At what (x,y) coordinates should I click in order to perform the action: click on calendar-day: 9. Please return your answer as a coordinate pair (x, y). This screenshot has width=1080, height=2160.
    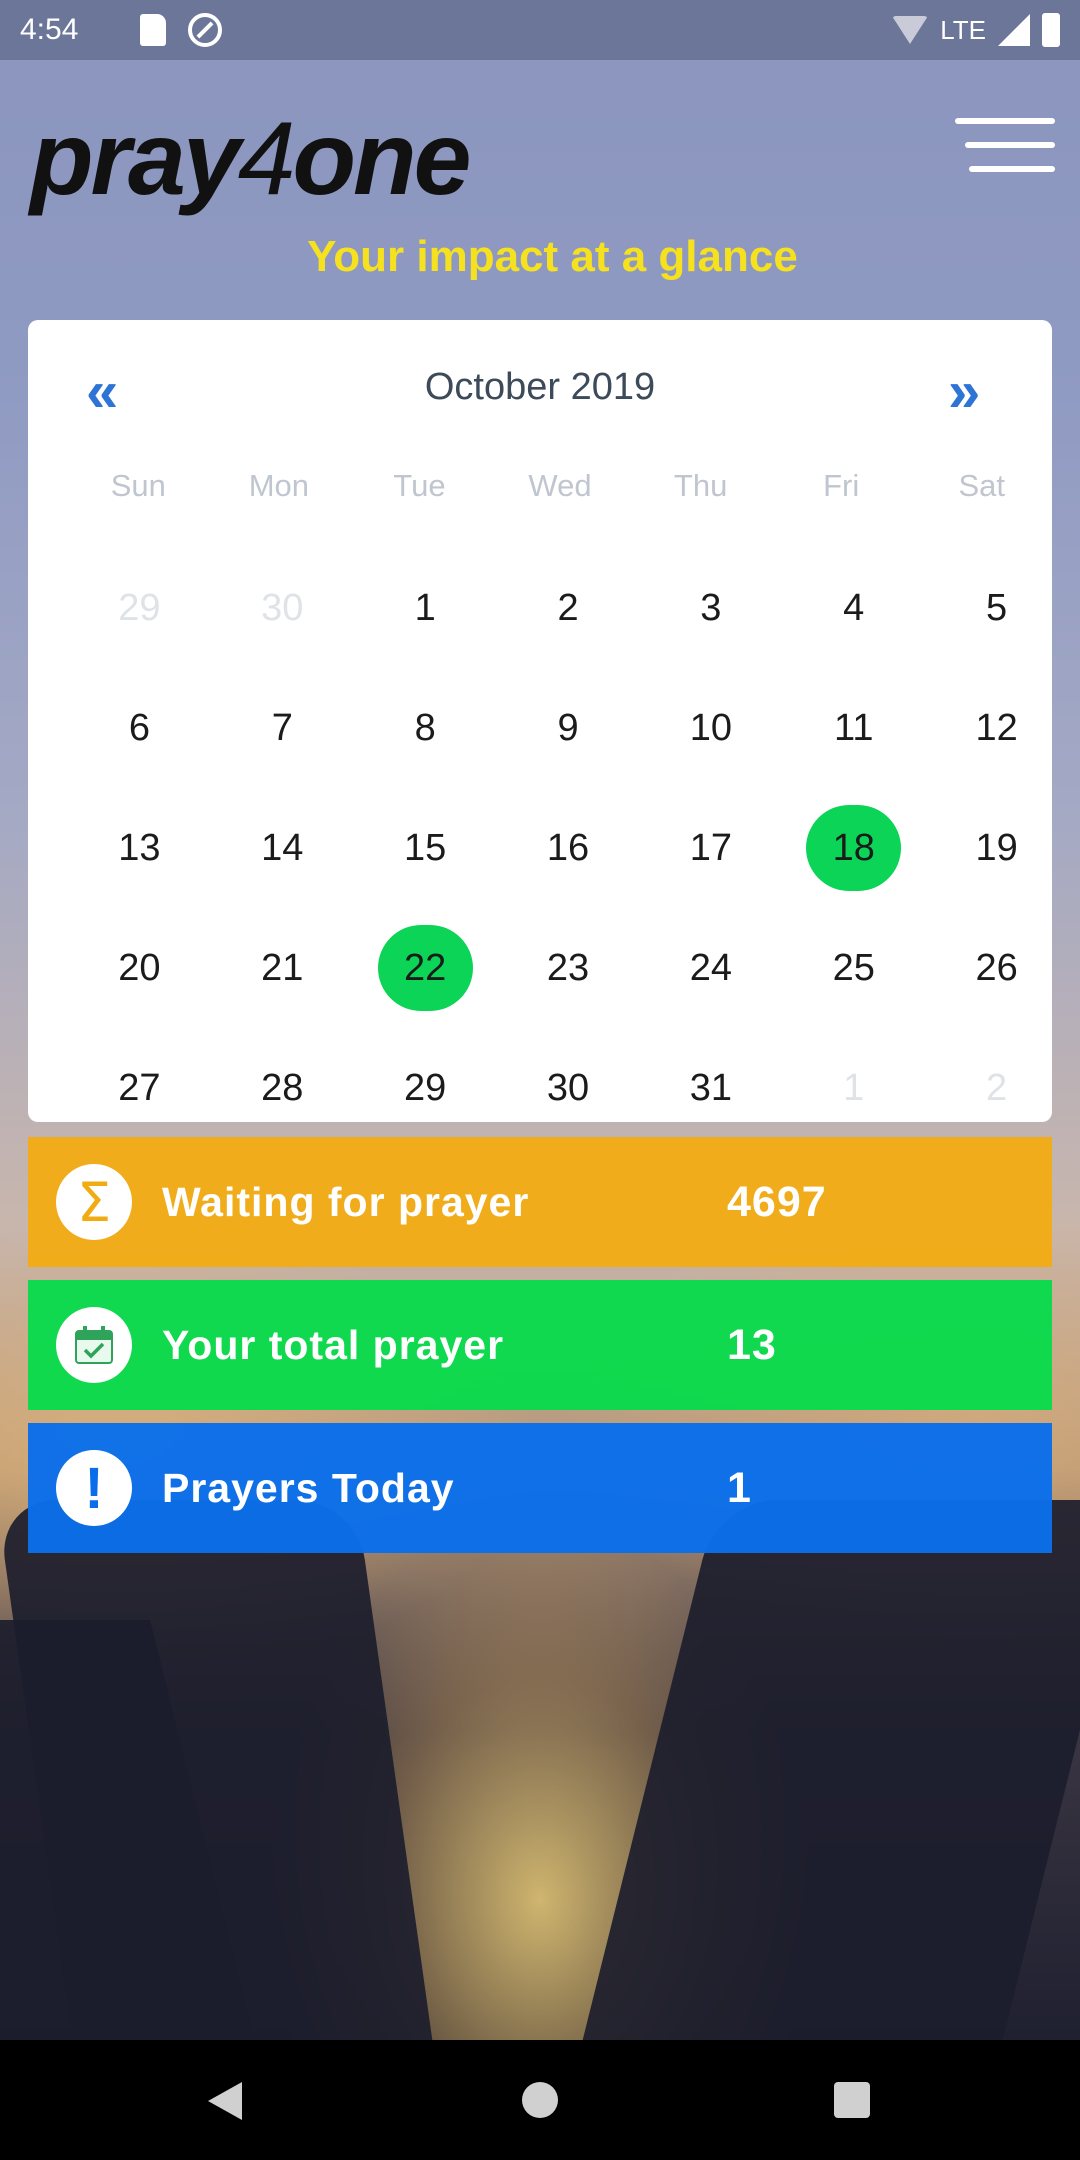
    Looking at the image, I should click on (568, 728).